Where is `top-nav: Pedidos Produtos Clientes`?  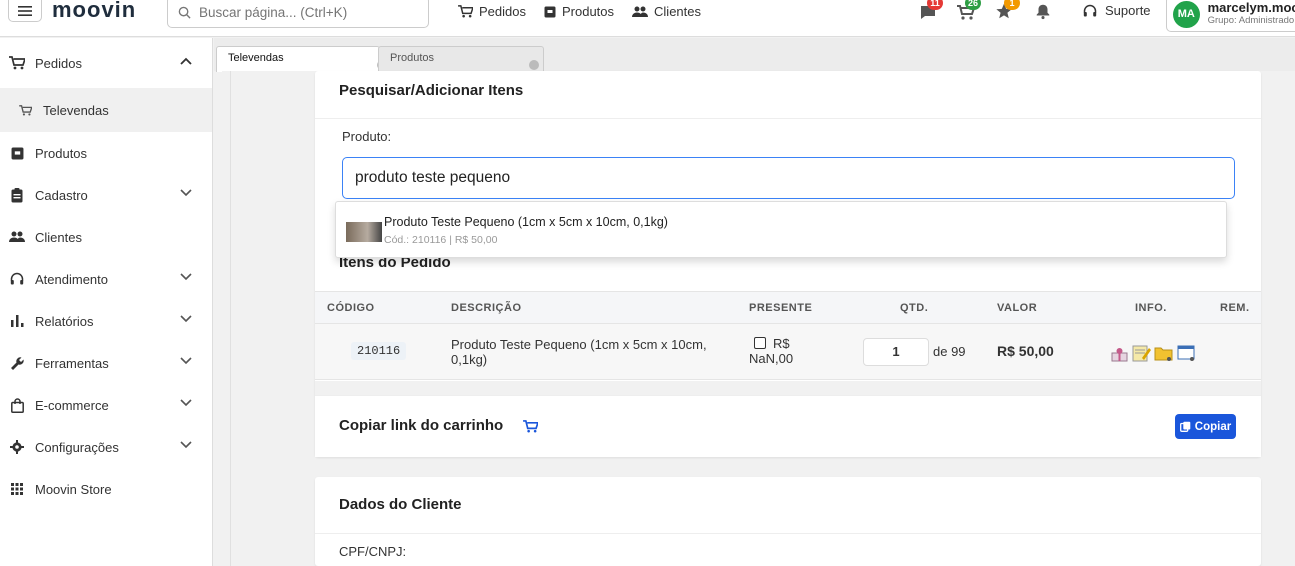
top-nav: Pedidos Produtos Clientes is located at coordinates (579, 11).